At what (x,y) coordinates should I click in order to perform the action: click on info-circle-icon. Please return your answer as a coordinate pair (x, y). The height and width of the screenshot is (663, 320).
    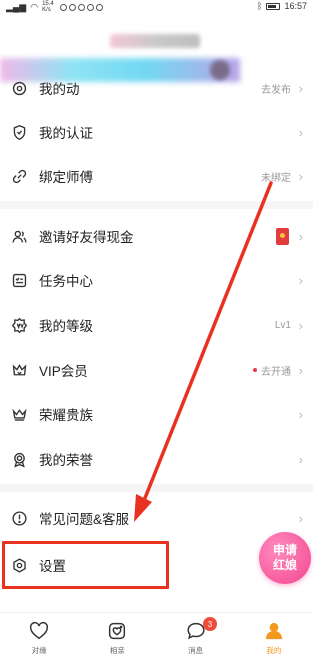
    Looking at the image, I should click on (19, 518).